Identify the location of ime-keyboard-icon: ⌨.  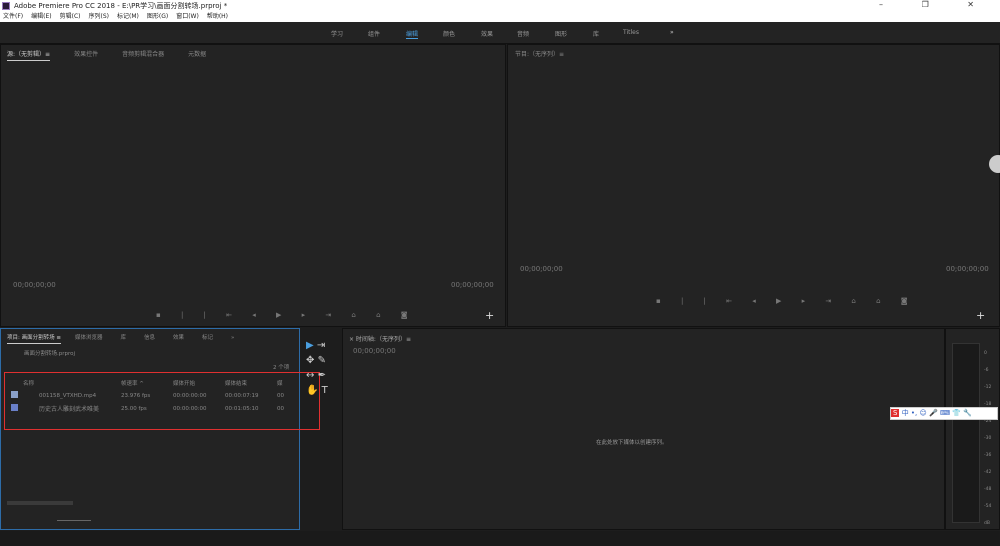
(945, 413).